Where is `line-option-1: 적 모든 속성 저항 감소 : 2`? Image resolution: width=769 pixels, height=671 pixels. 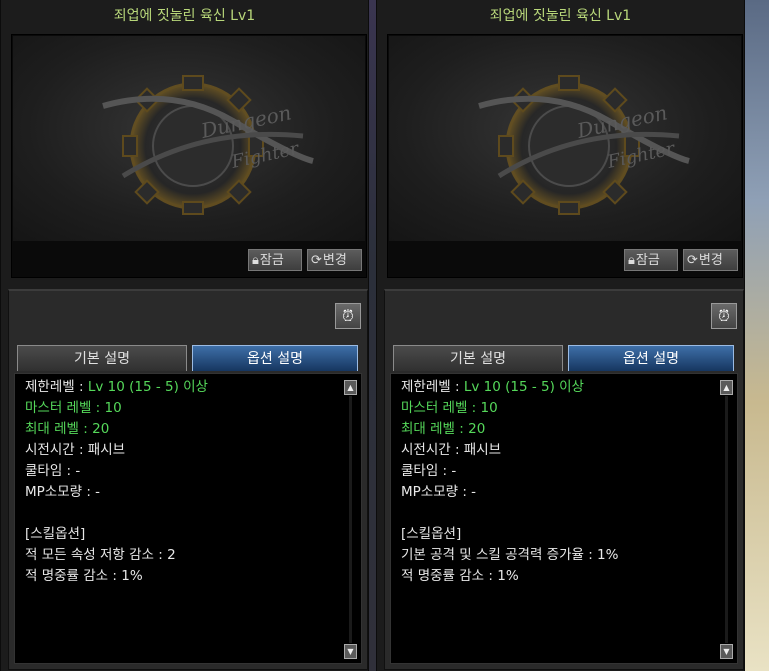 line-option-1: 적 모든 속성 저항 감소 : 2 is located at coordinates (100, 555).